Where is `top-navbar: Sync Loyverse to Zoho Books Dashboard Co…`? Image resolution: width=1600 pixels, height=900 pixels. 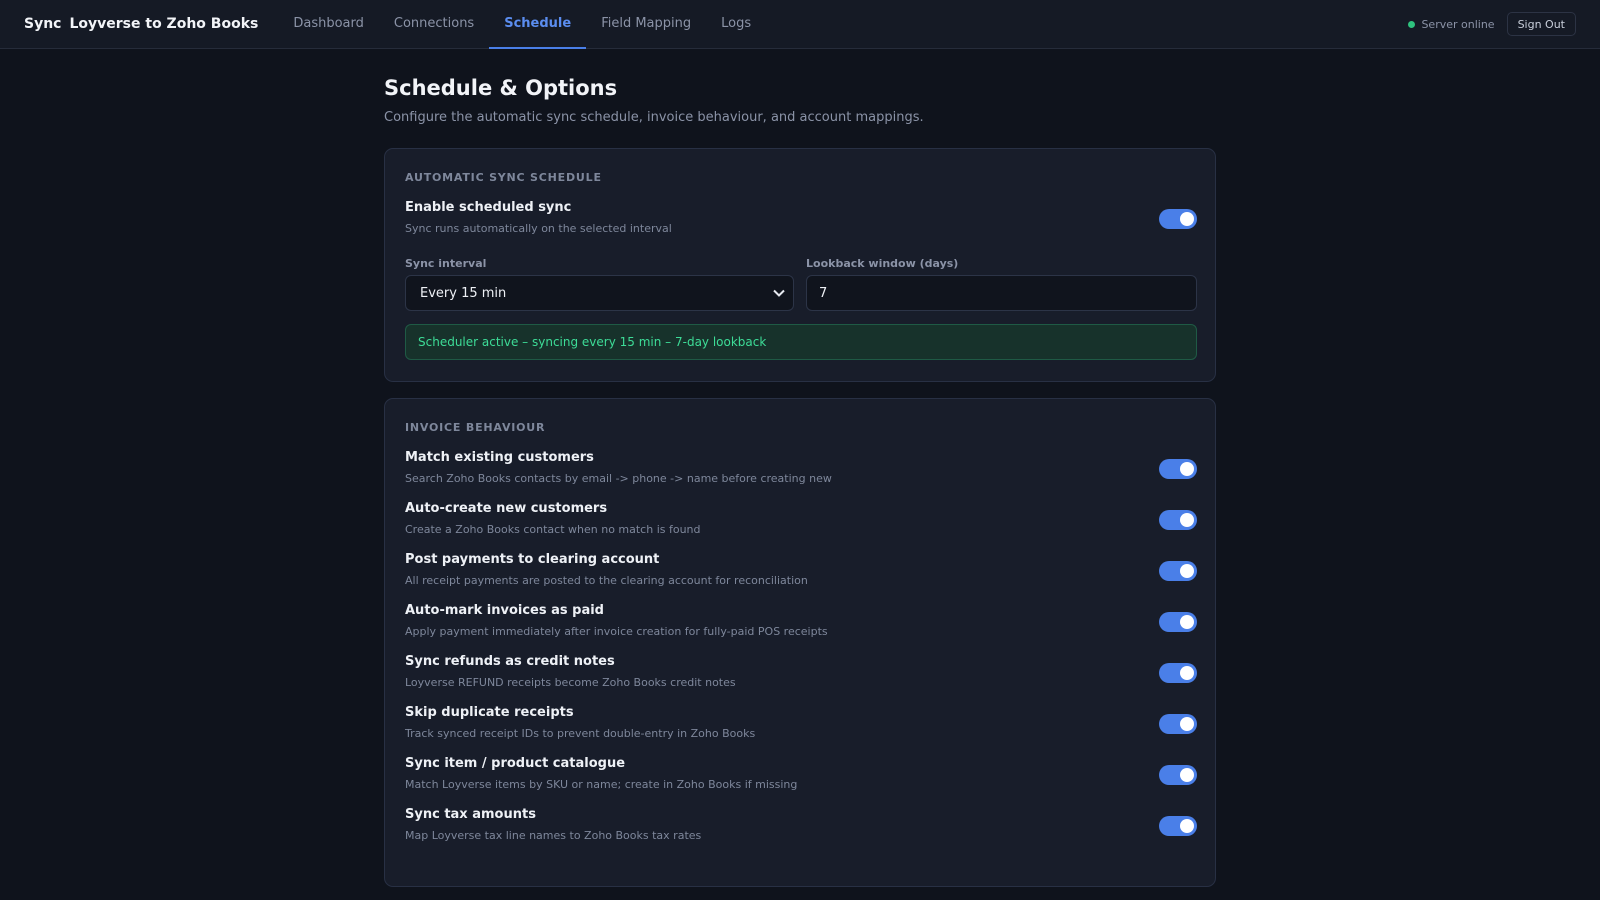 top-navbar: Sync Loyverse to Zoho Books Dashboard Co… is located at coordinates (800, 24).